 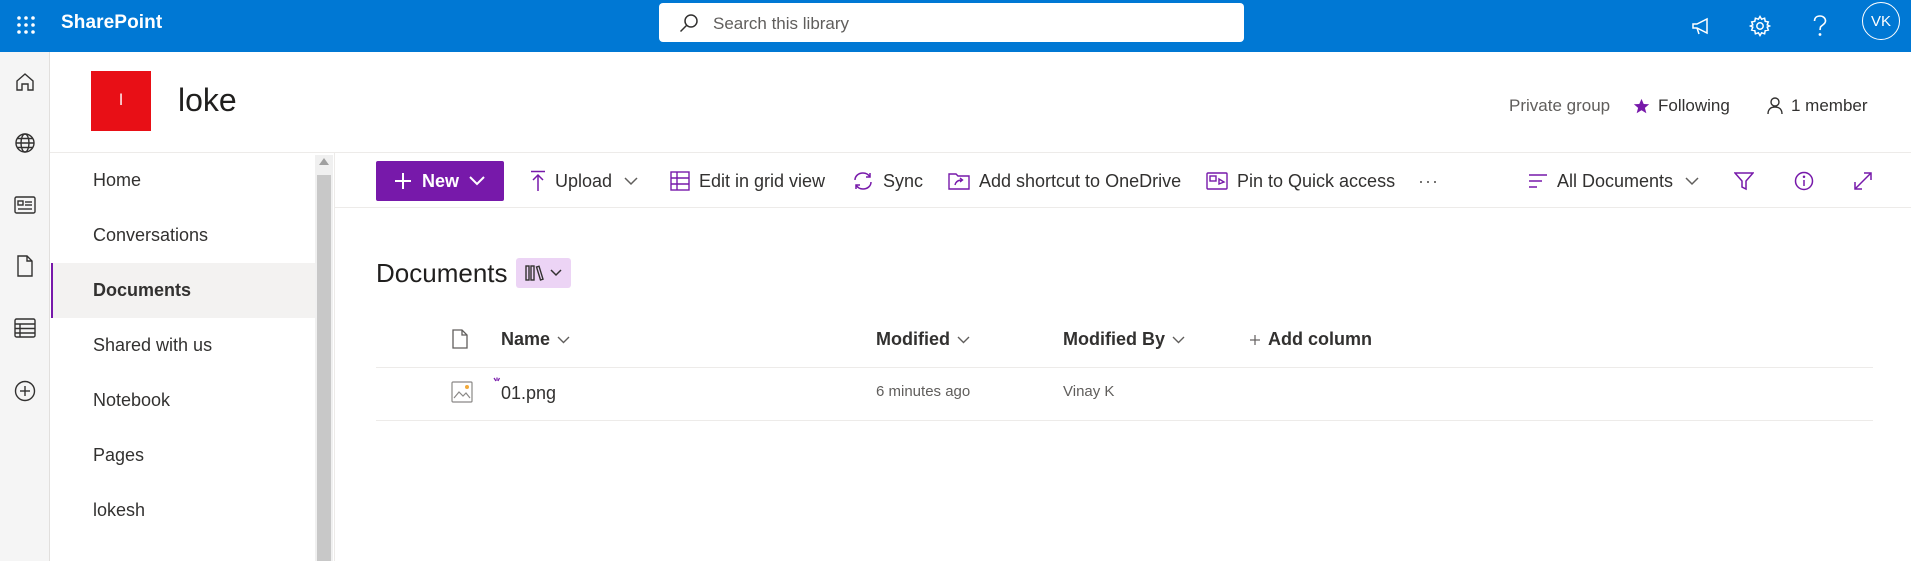 What do you see at coordinates (1775, 106) in the screenshot?
I see `person-icon` at bounding box center [1775, 106].